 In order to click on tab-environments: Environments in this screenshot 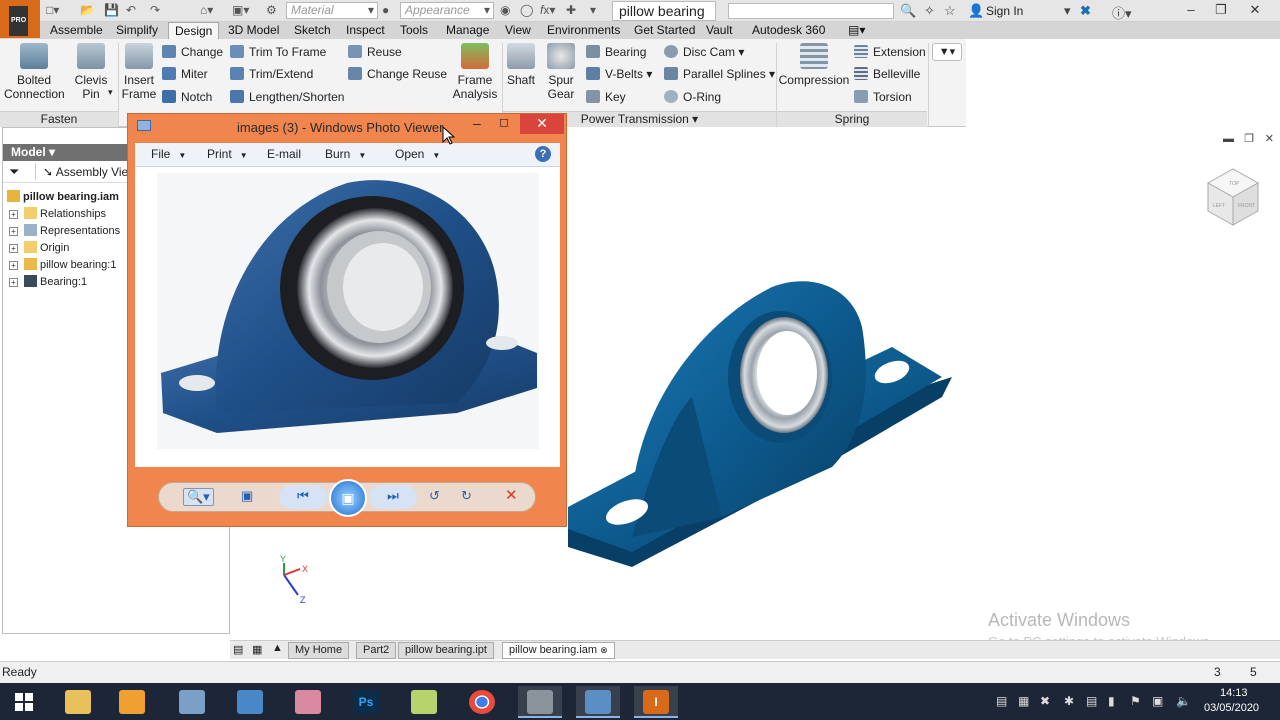, I will do `click(583, 30)`.